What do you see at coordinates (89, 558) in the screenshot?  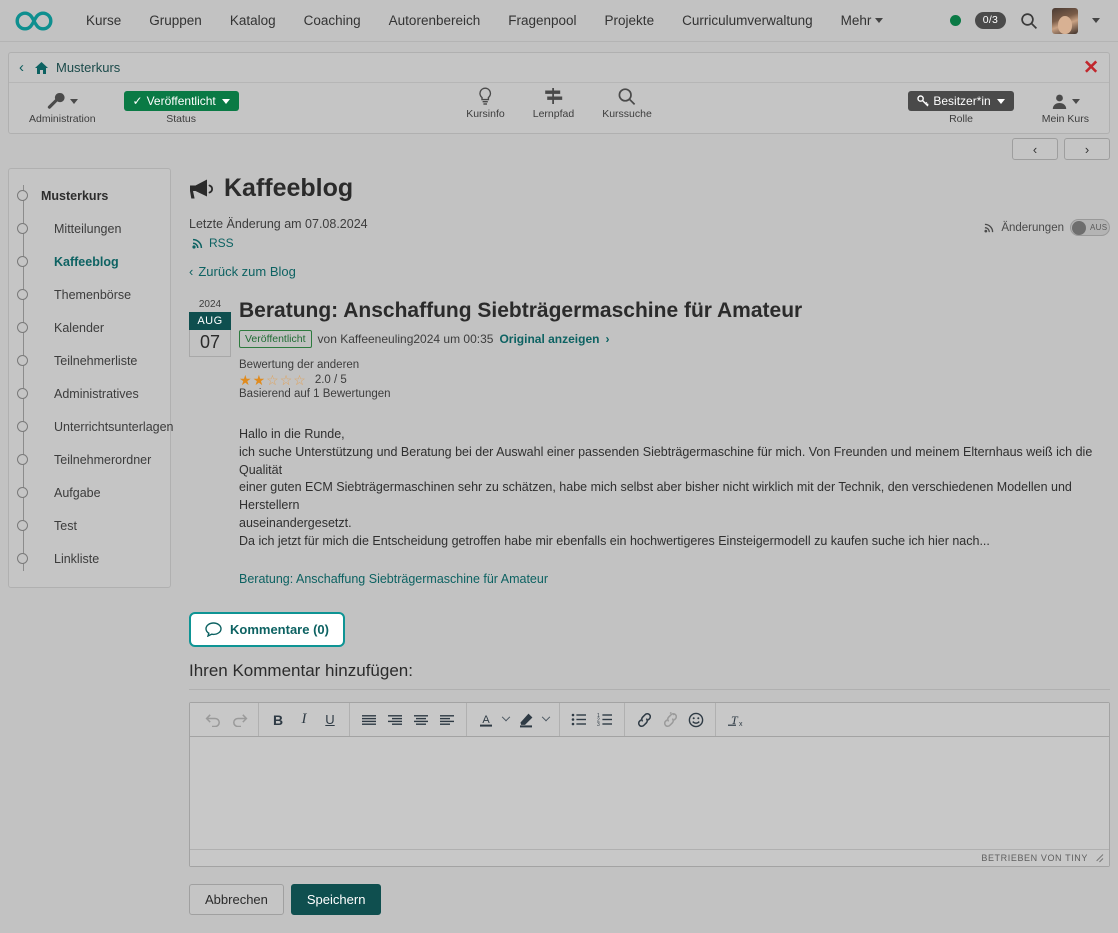 I see `sidebar-item-linkliste: Linkliste` at bounding box center [89, 558].